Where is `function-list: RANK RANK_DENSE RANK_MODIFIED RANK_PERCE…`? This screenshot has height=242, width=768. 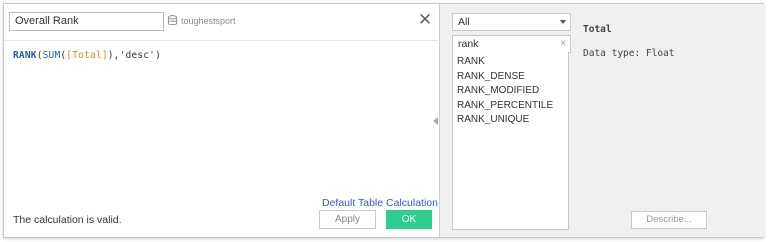
function-list: RANK RANK_DENSE RANK_MODIFIED RANK_PERCE… is located at coordinates (510, 141).